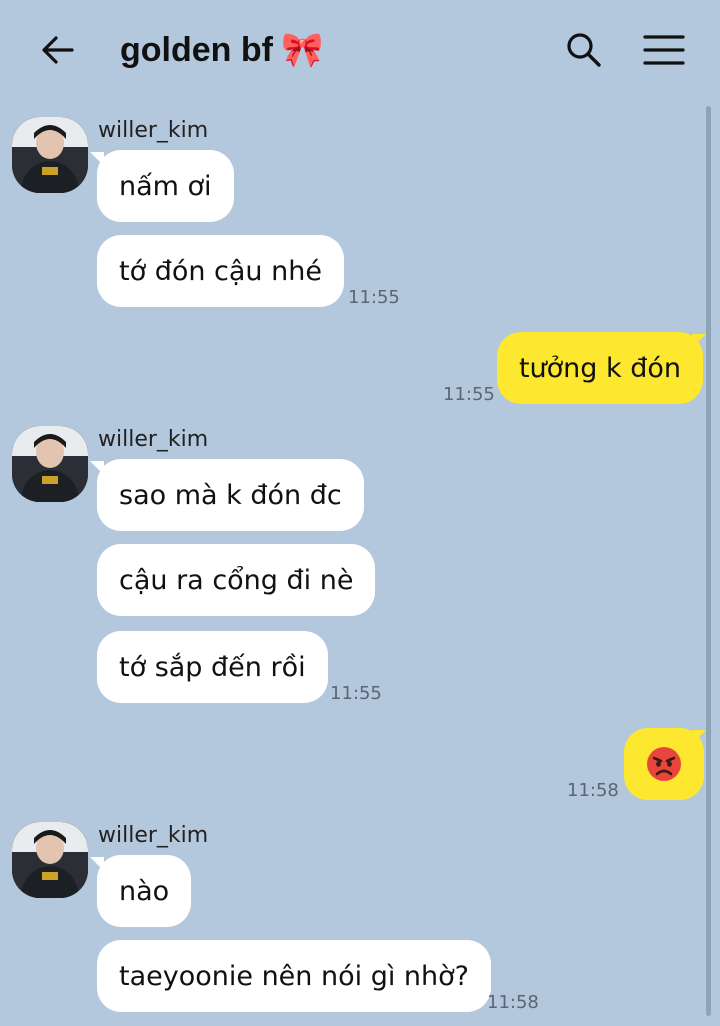 The height and width of the screenshot is (1026, 720). What do you see at coordinates (294, 976) in the screenshot?
I see `message-bubble: taeyoonie nên nói gì nhờ?` at bounding box center [294, 976].